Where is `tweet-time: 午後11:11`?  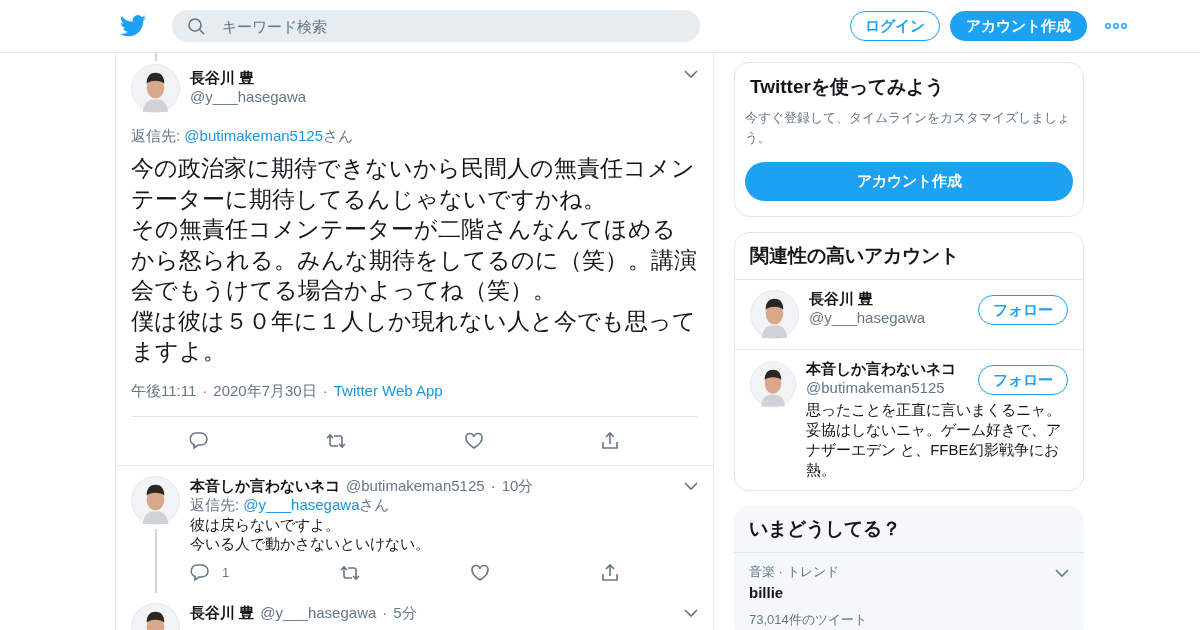
tweet-time: 午後11:11 is located at coordinates (164, 391).